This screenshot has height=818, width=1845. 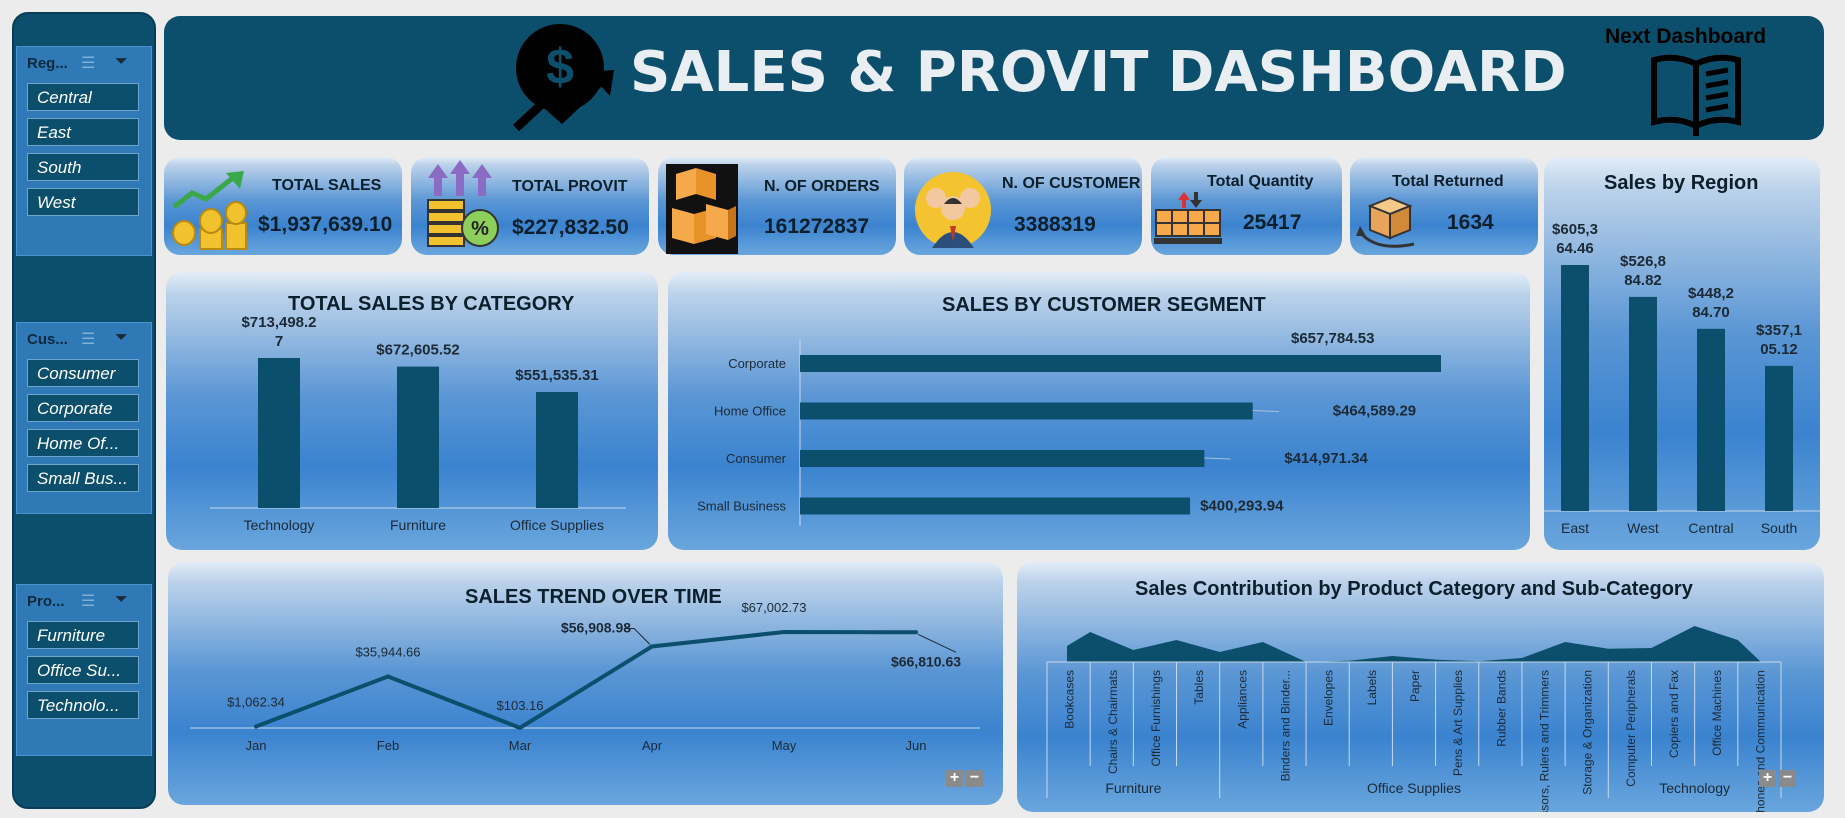 I want to click on data-label: $357,1, so click(x=1779, y=330).